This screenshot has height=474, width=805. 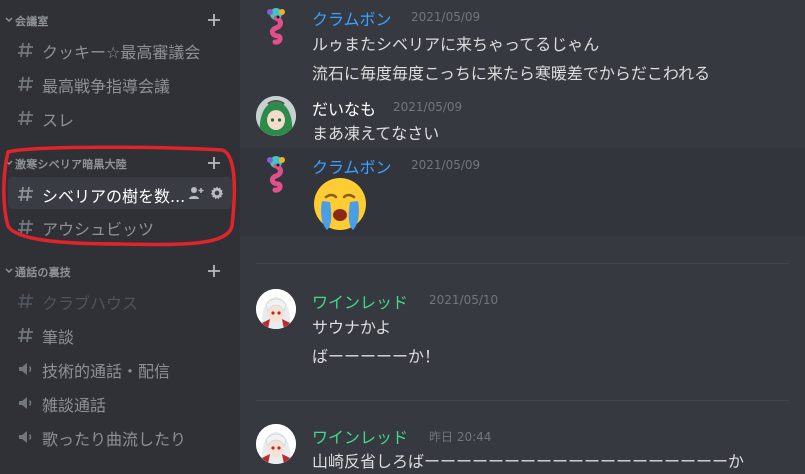 I want to click on timestamp: 昨日 20:44, so click(x=460, y=437).